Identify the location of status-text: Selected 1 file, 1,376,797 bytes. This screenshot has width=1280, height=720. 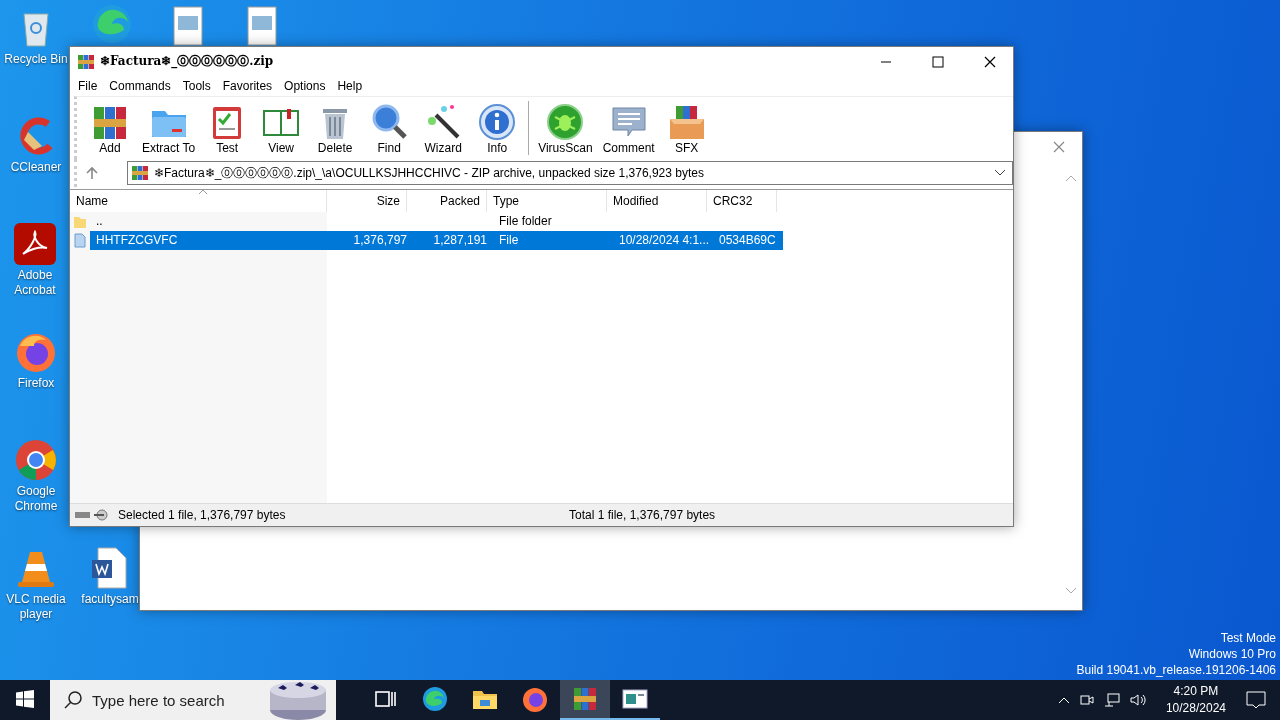
(202, 515).